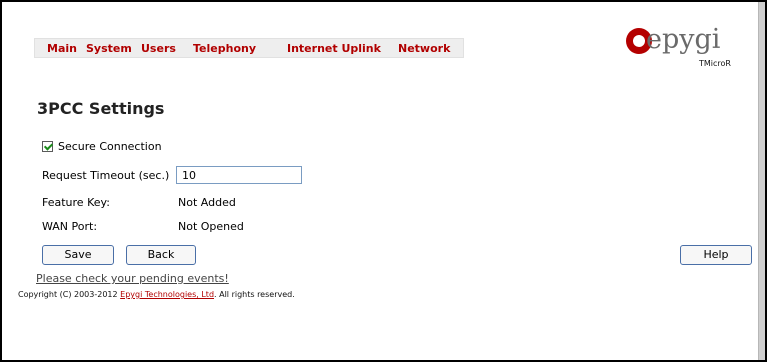 The height and width of the screenshot is (362, 767). I want to click on feature-key-value: Not Added, so click(207, 202).